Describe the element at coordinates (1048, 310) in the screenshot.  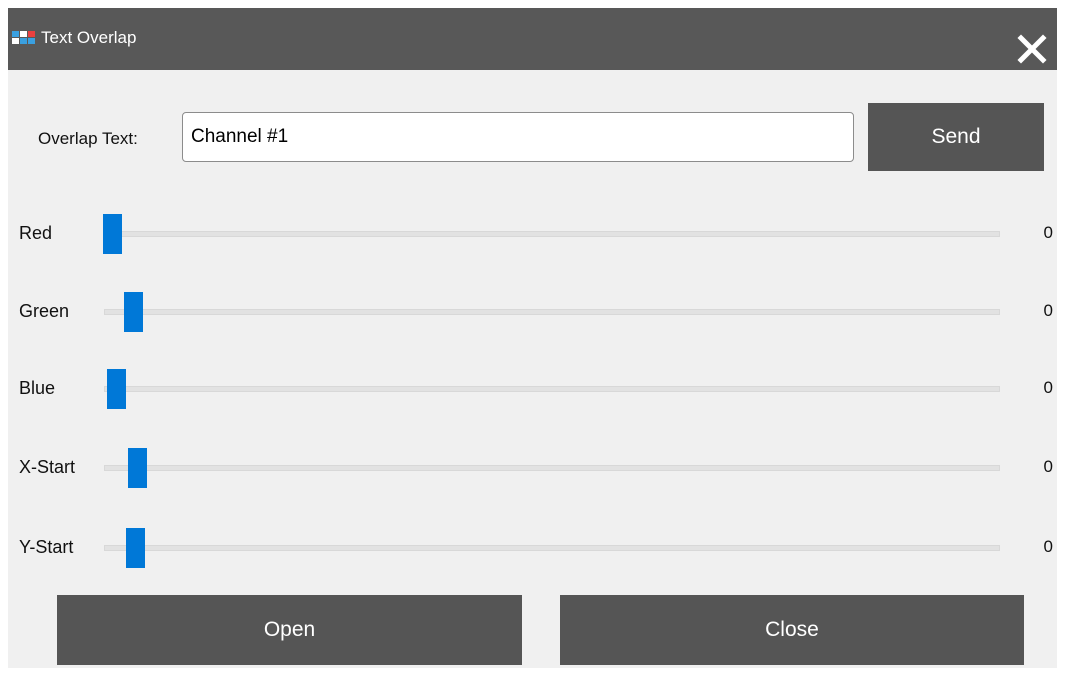
I see `slider-value-green: 0` at that location.